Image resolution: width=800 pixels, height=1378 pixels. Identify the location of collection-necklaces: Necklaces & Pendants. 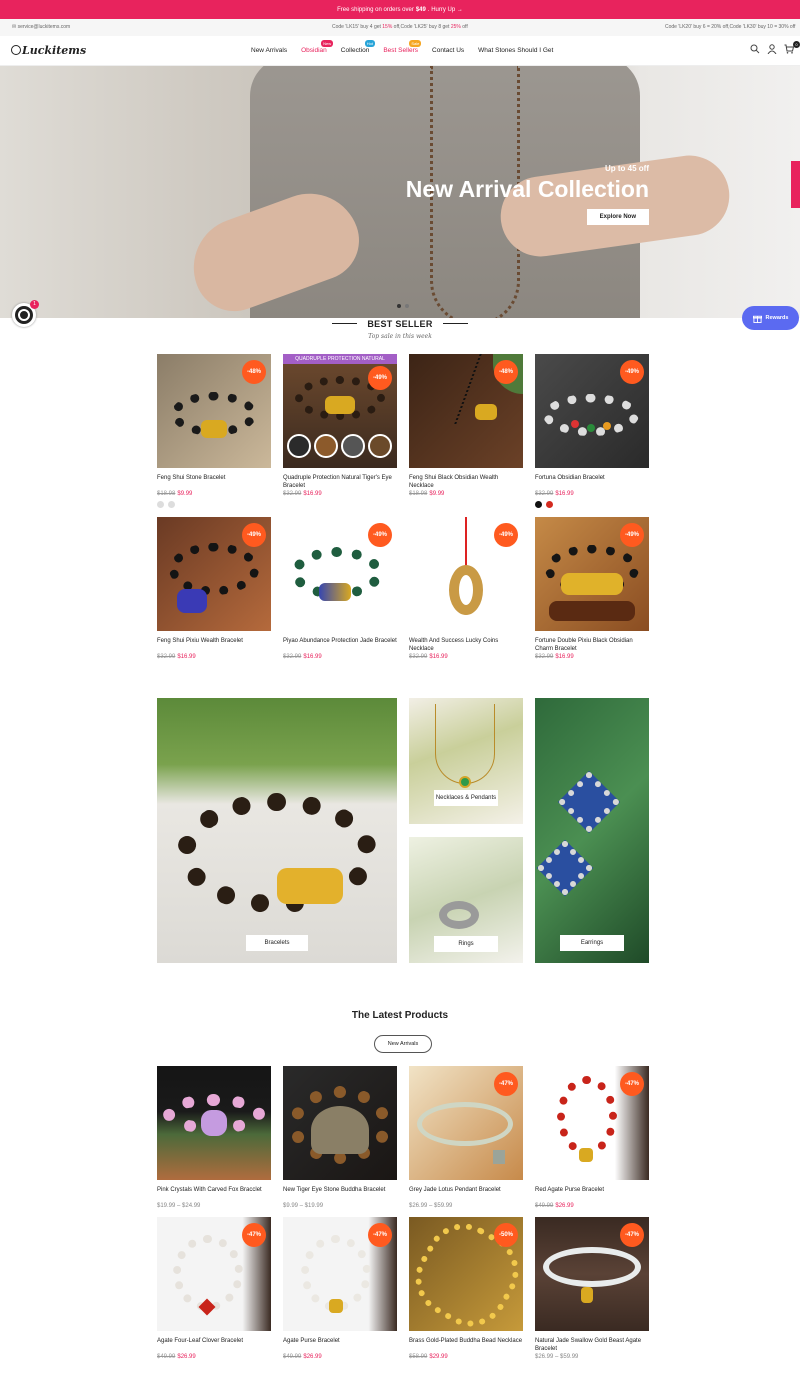
(466, 761).